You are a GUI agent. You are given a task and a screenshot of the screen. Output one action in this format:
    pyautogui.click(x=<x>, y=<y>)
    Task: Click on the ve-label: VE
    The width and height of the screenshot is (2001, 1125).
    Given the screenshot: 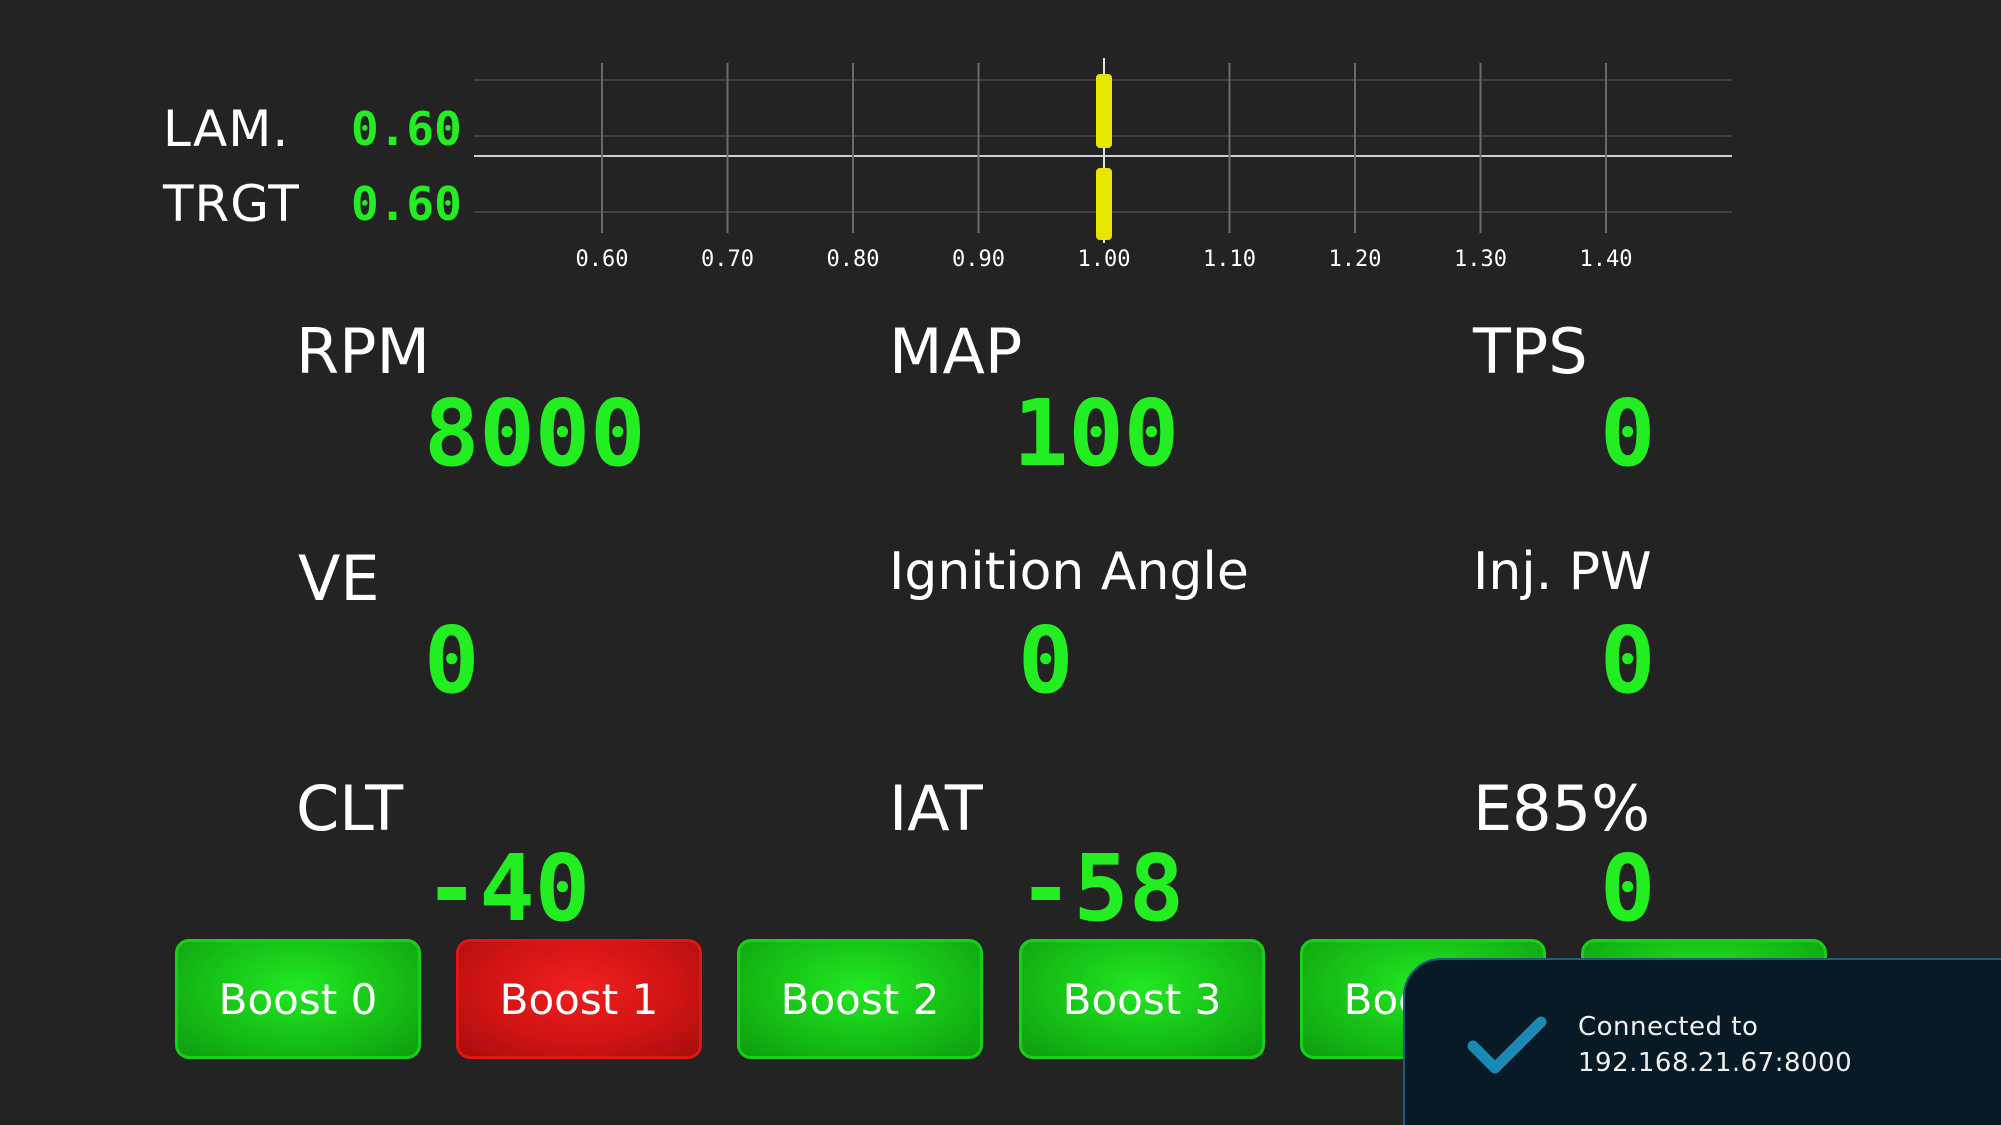 What is the action you would take?
    pyautogui.click(x=339, y=578)
    